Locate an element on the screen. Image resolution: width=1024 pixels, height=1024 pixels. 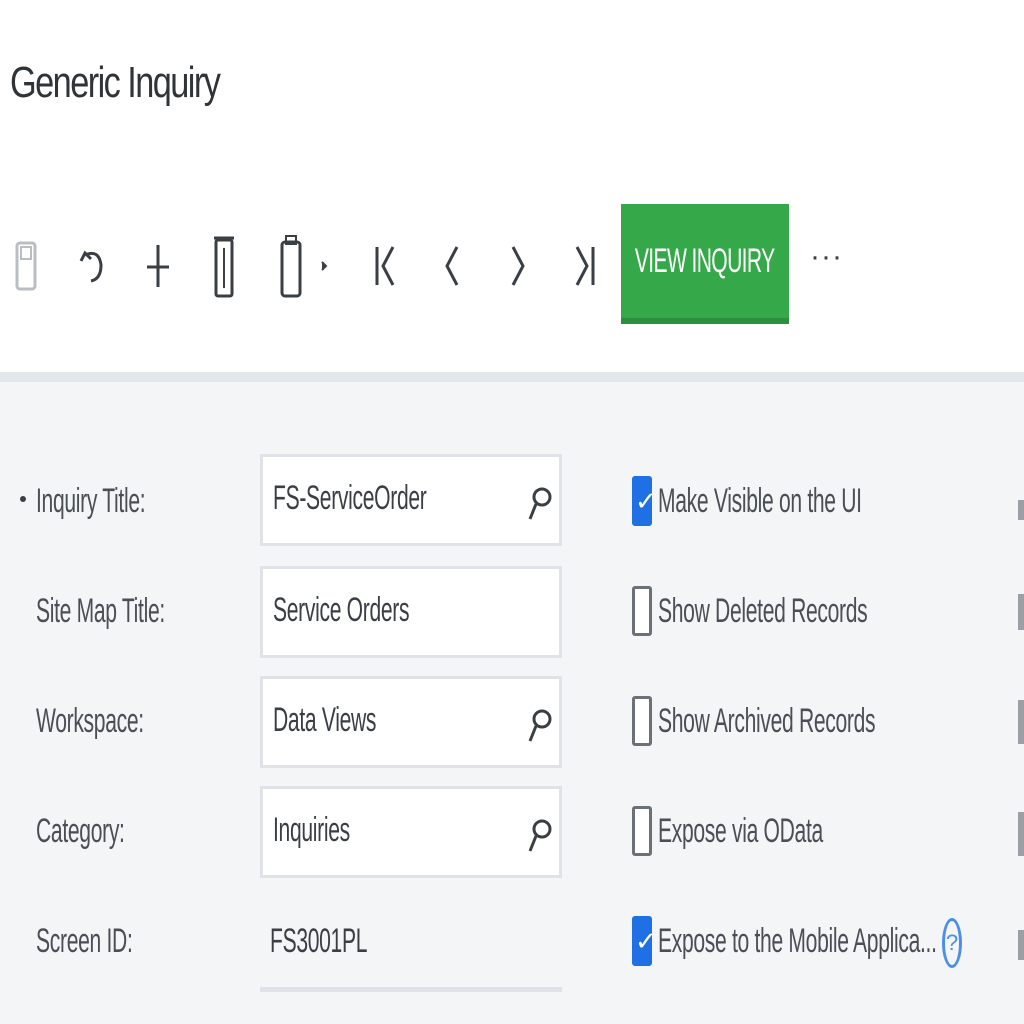
show-archived-checkbox is located at coordinates (642, 721).